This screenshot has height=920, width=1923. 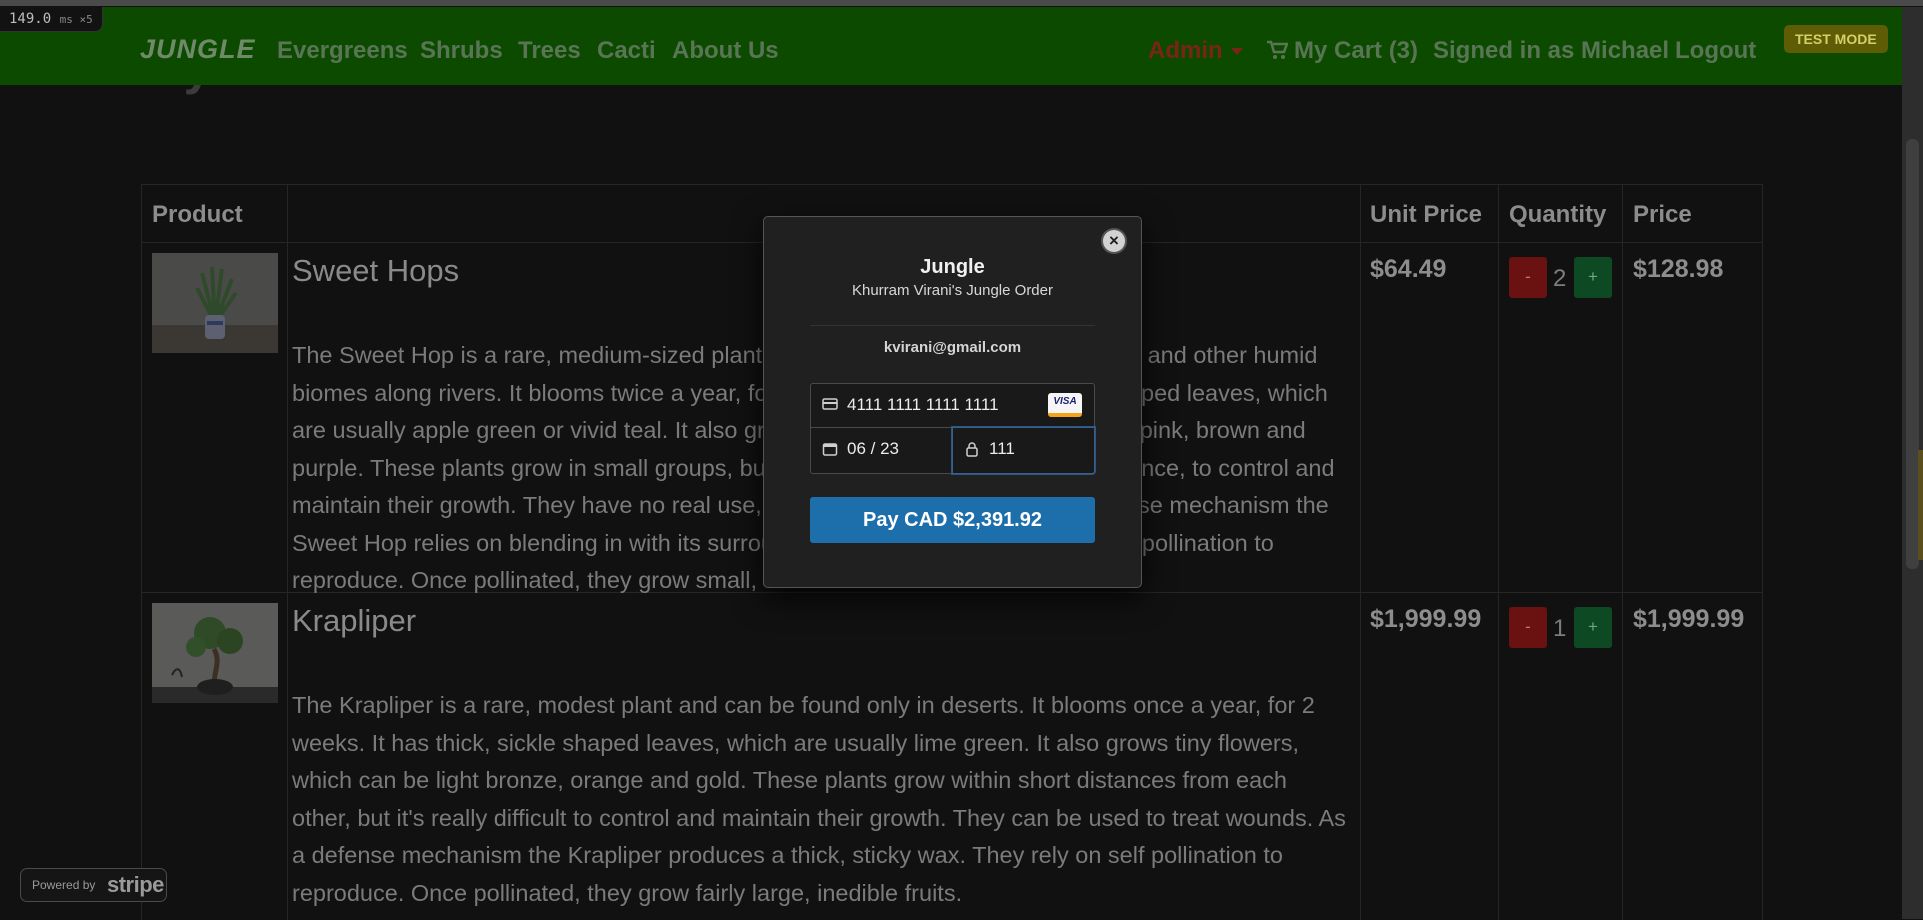 I want to click on pay-button: Pay CAD $2,391.92, so click(x=952, y=520).